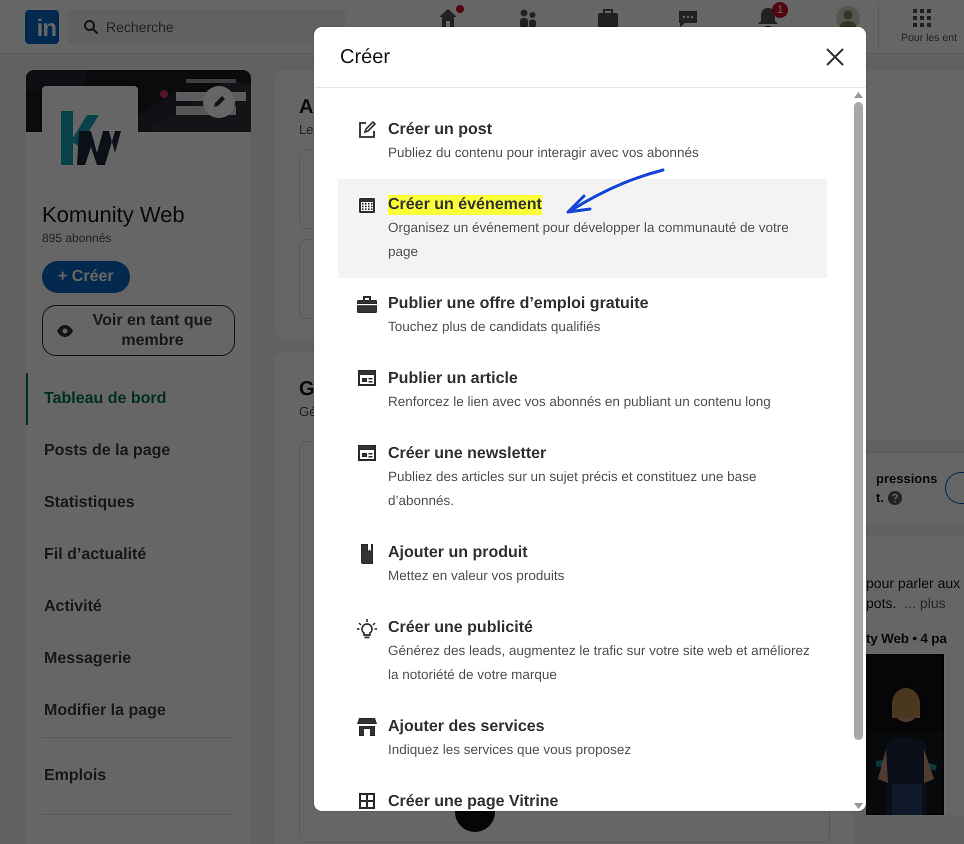 The height and width of the screenshot is (844, 964). What do you see at coordinates (306, 107) in the screenshot?
I see `card-title: A` at bounding box center [306, 107].